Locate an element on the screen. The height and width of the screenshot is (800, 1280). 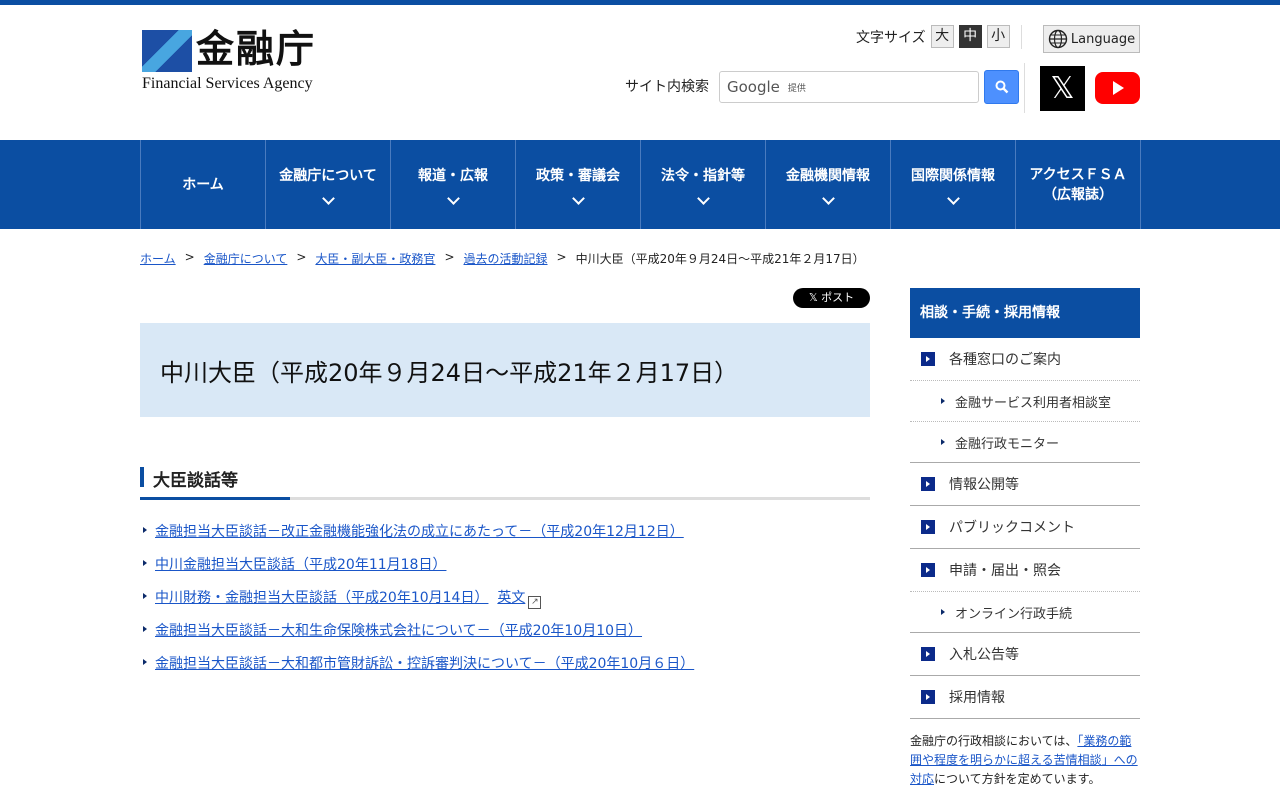
x-icon: 𝕏 is located at coordinates (1062, 88).